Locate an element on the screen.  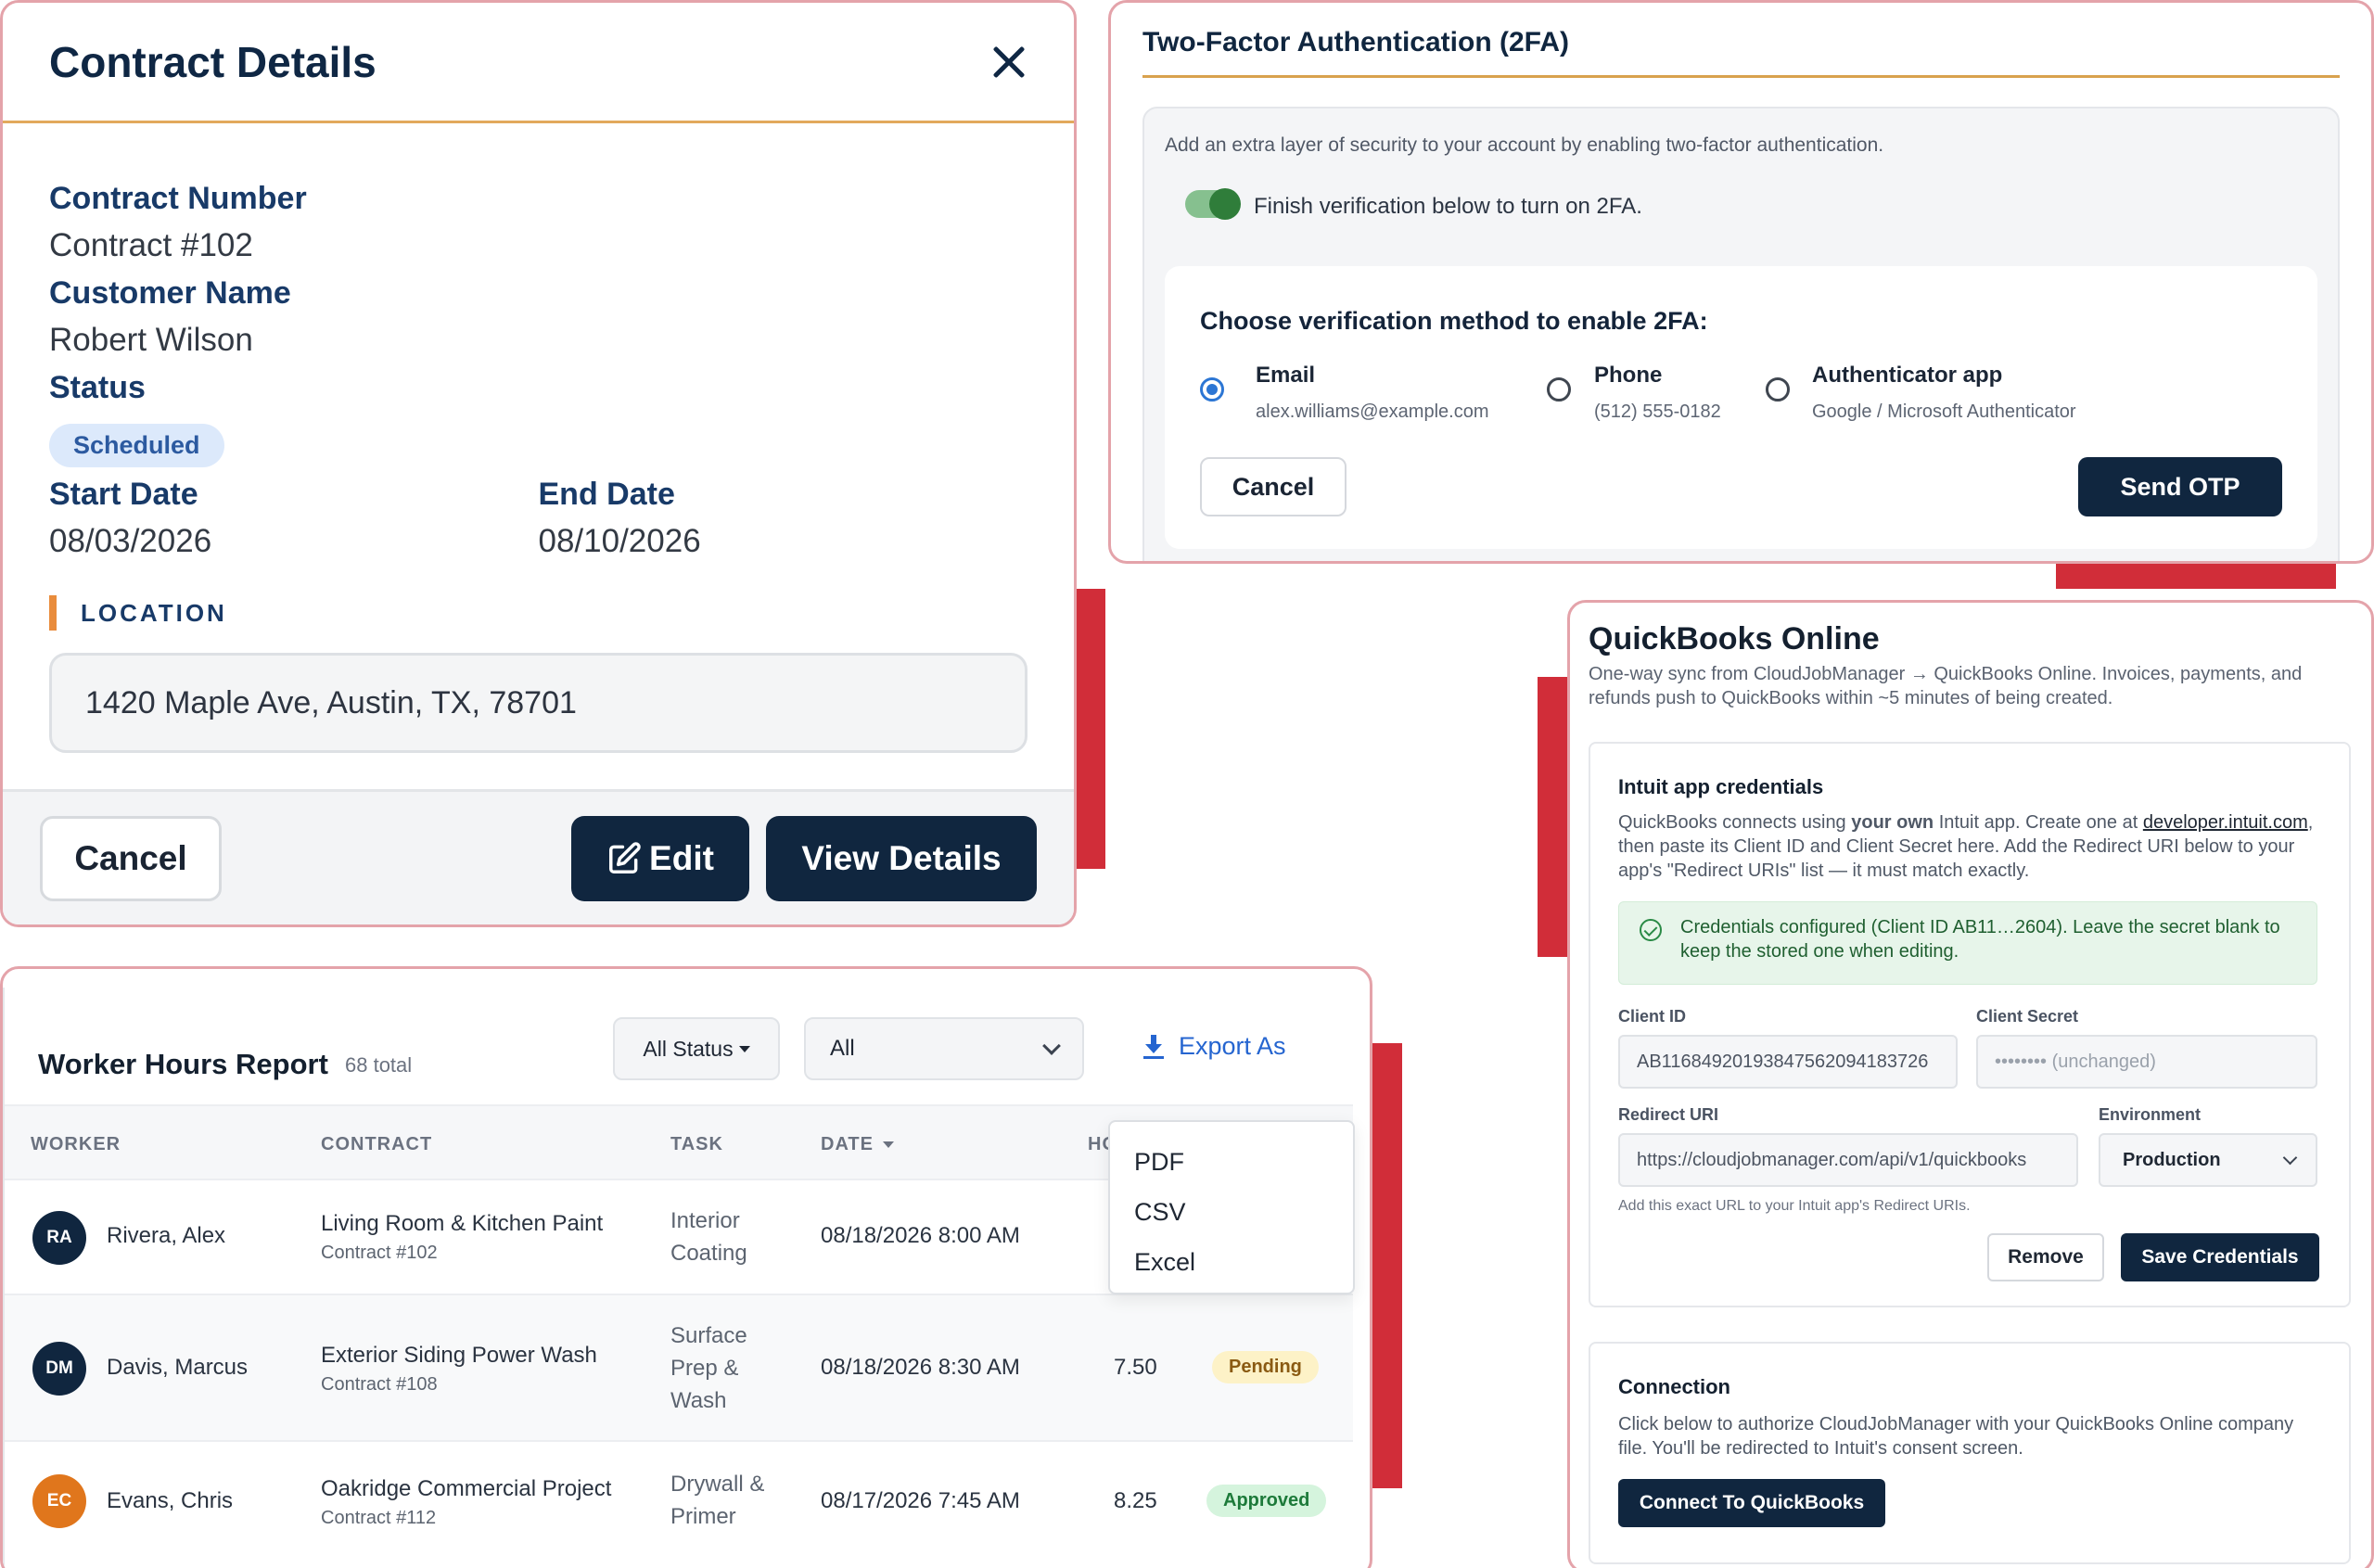
redirect-uri-label: Redirect URI is located at coordinates (1668, 1114).